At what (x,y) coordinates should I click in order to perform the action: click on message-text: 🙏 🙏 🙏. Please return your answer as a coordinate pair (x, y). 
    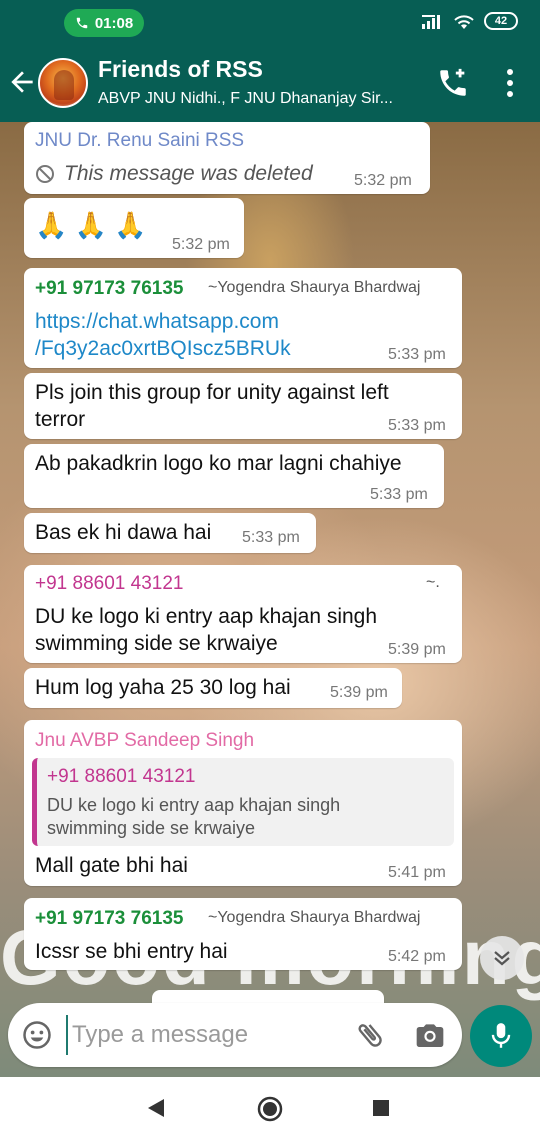
    Looking at the image, I should click on (91, 225).